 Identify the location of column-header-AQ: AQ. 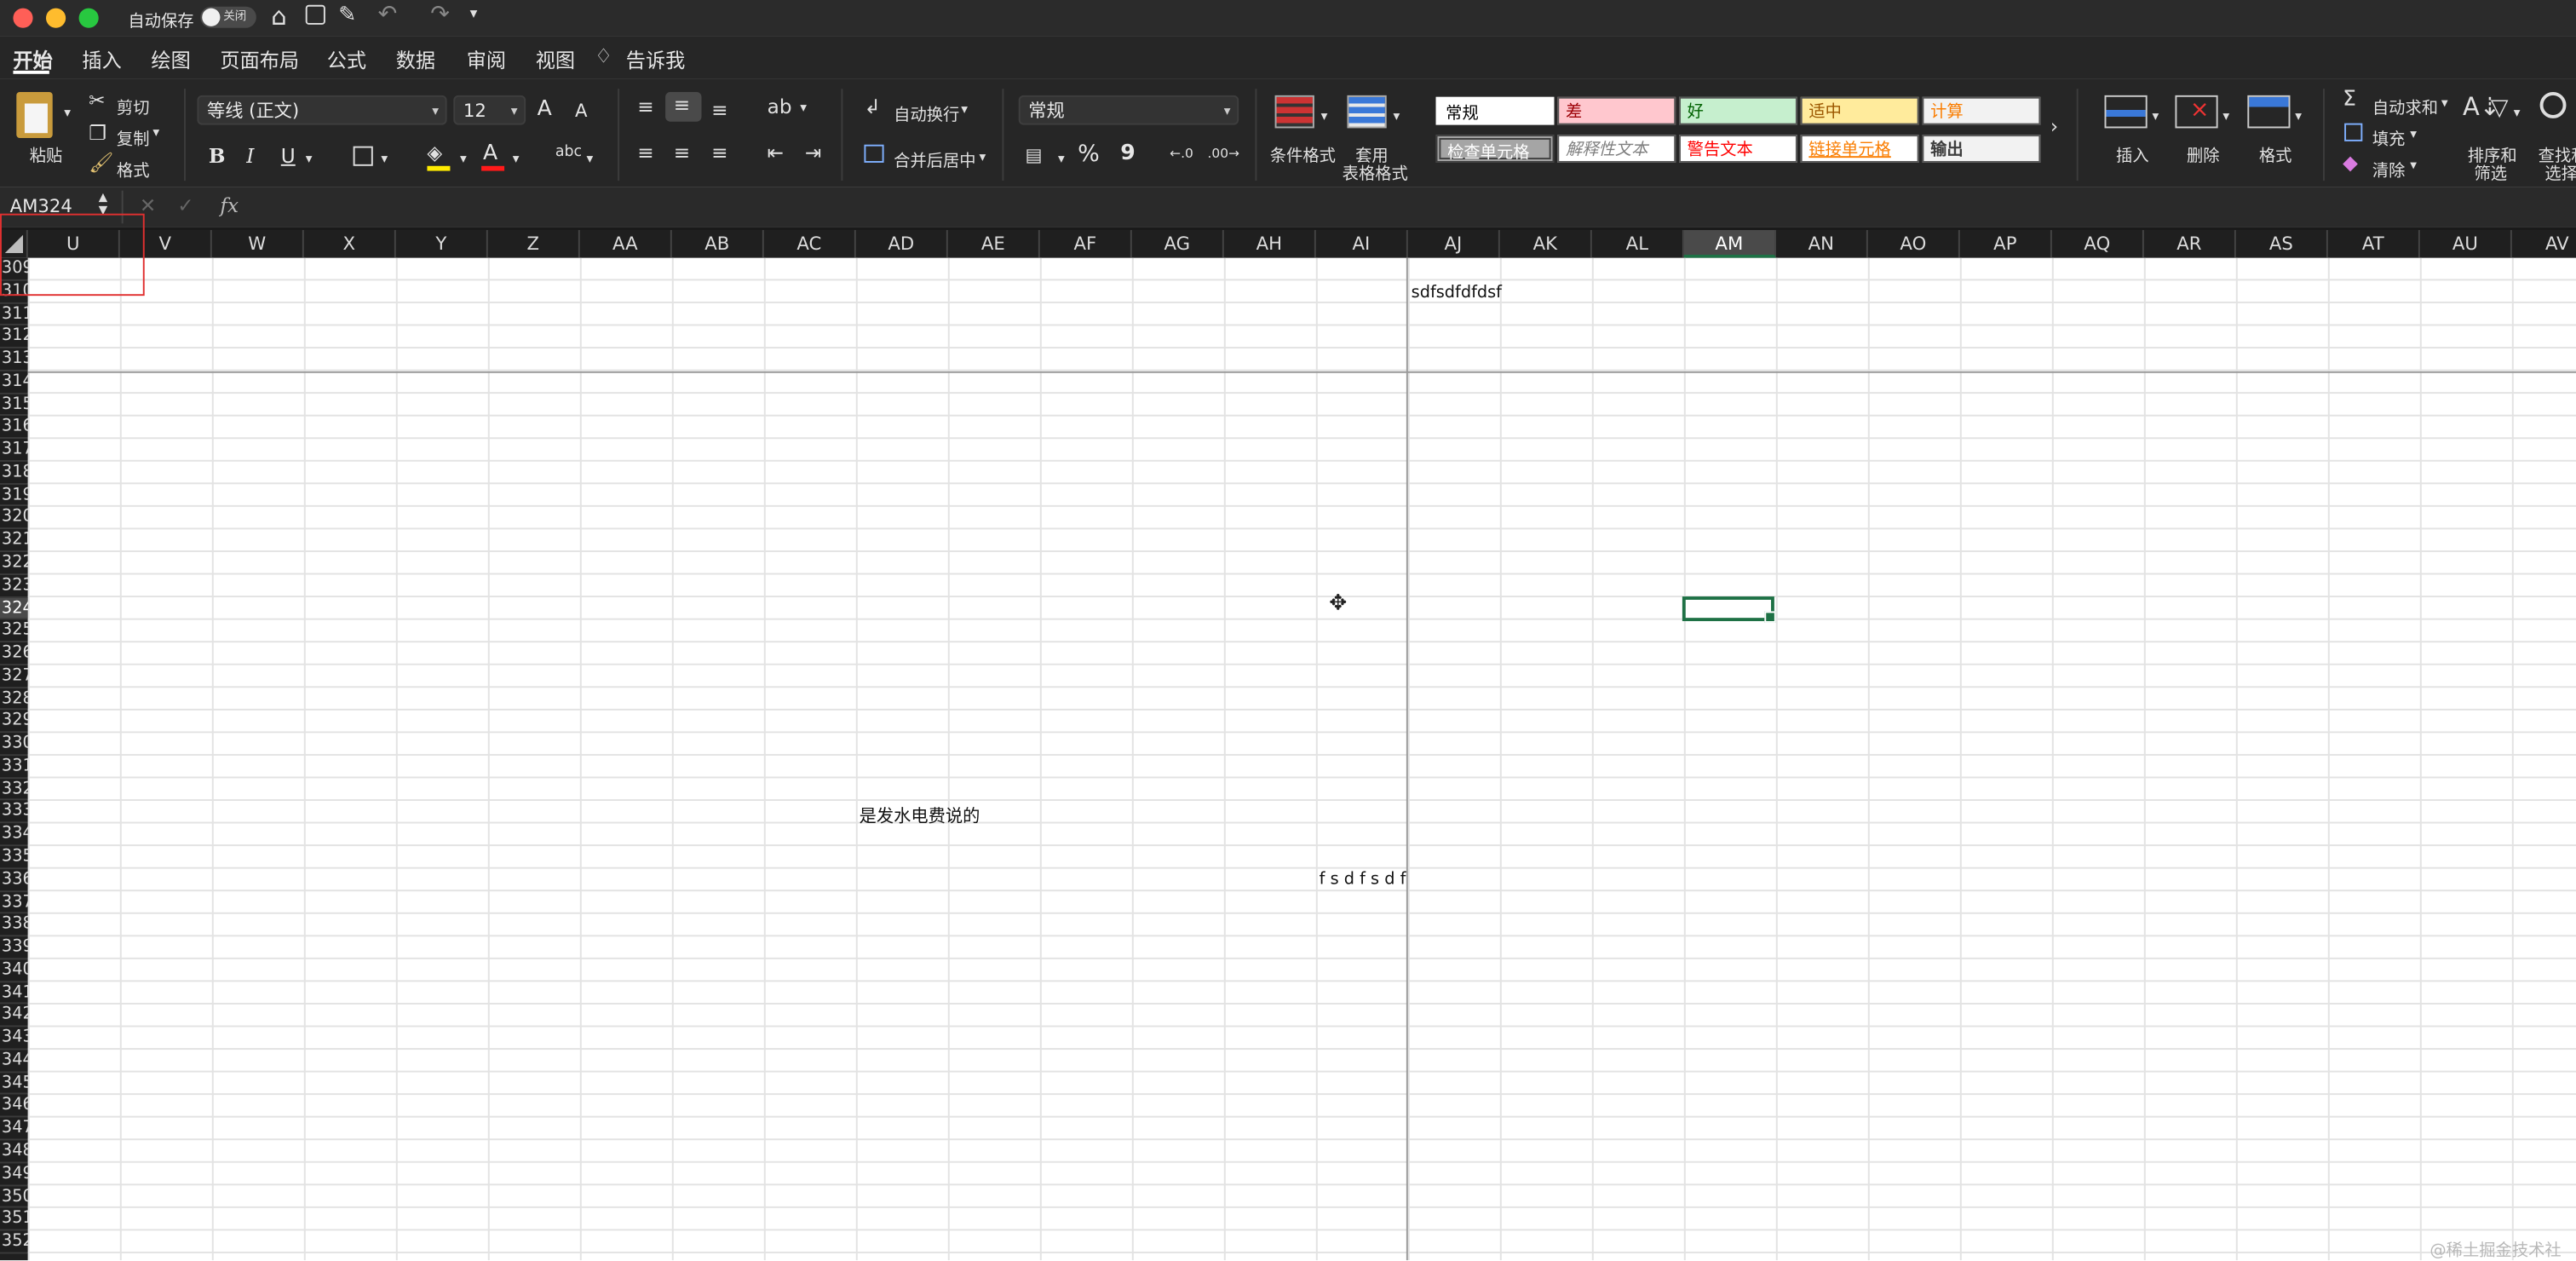
(2098, 244).